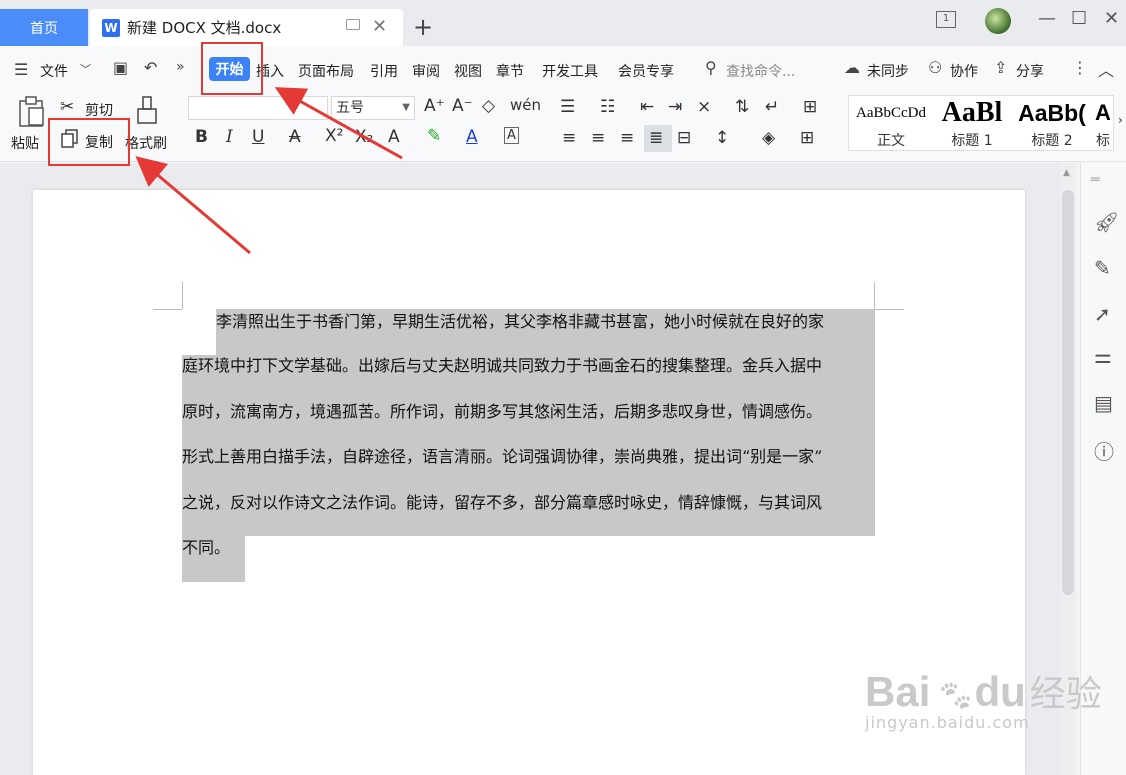 This screenshot has height=775, width=1126. What do you see at coordinates (147, 111) in the screenshot?
I see `format-painter-icon` at bounding box center [147, 111].